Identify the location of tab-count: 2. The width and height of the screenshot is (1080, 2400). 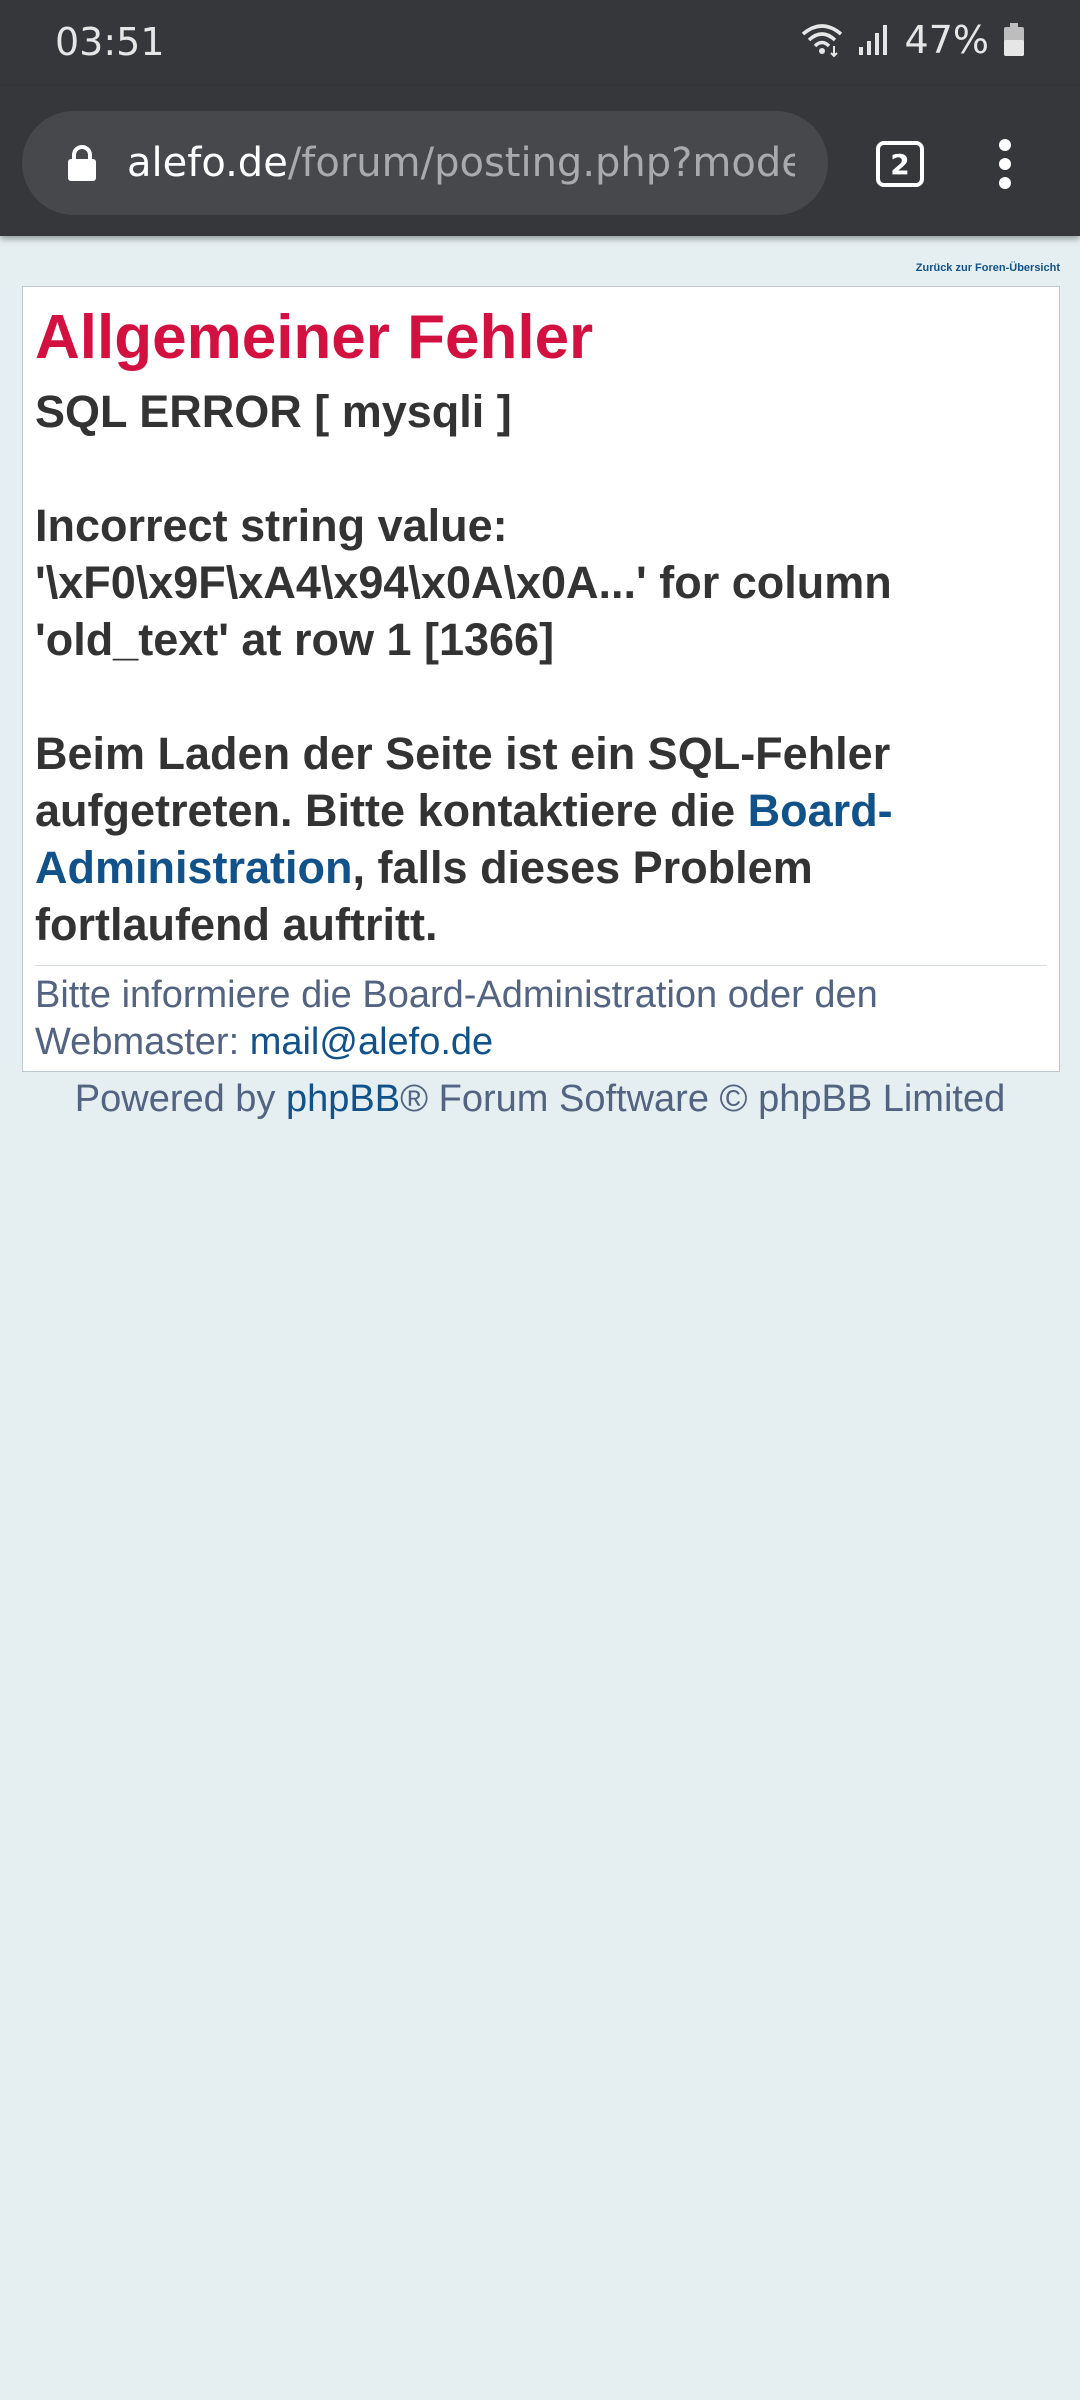
(900, 164).